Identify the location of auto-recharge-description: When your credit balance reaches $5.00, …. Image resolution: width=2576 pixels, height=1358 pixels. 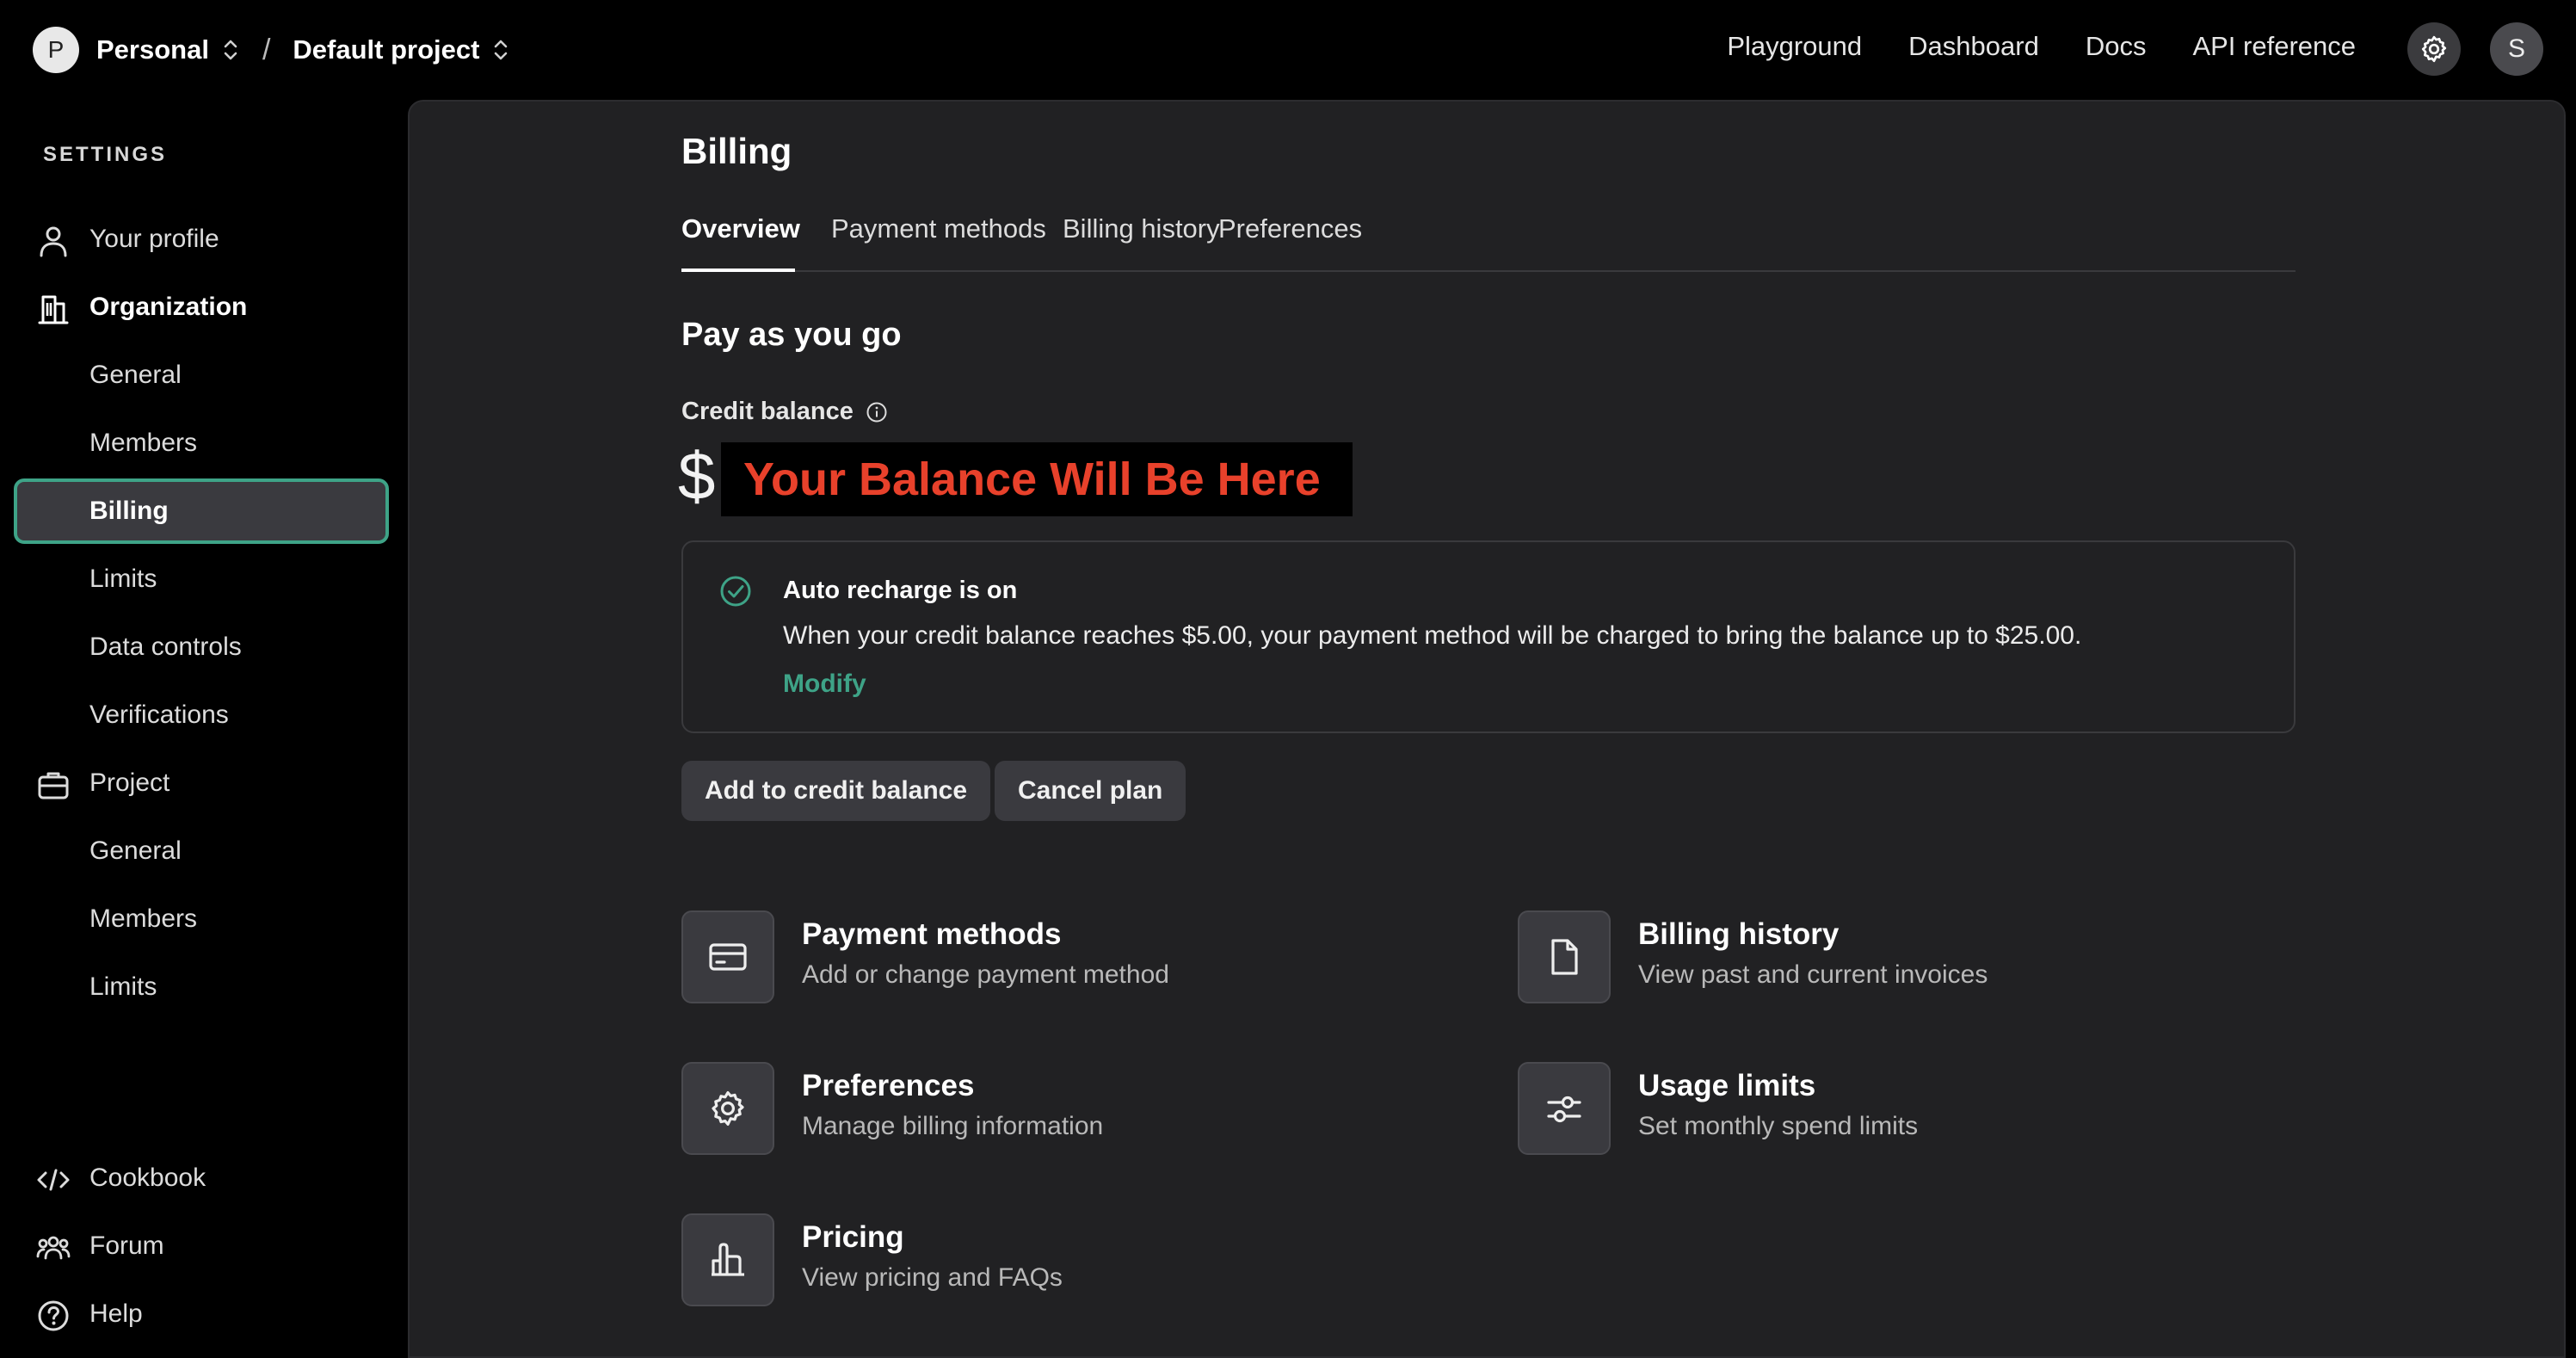
(1433, 636).